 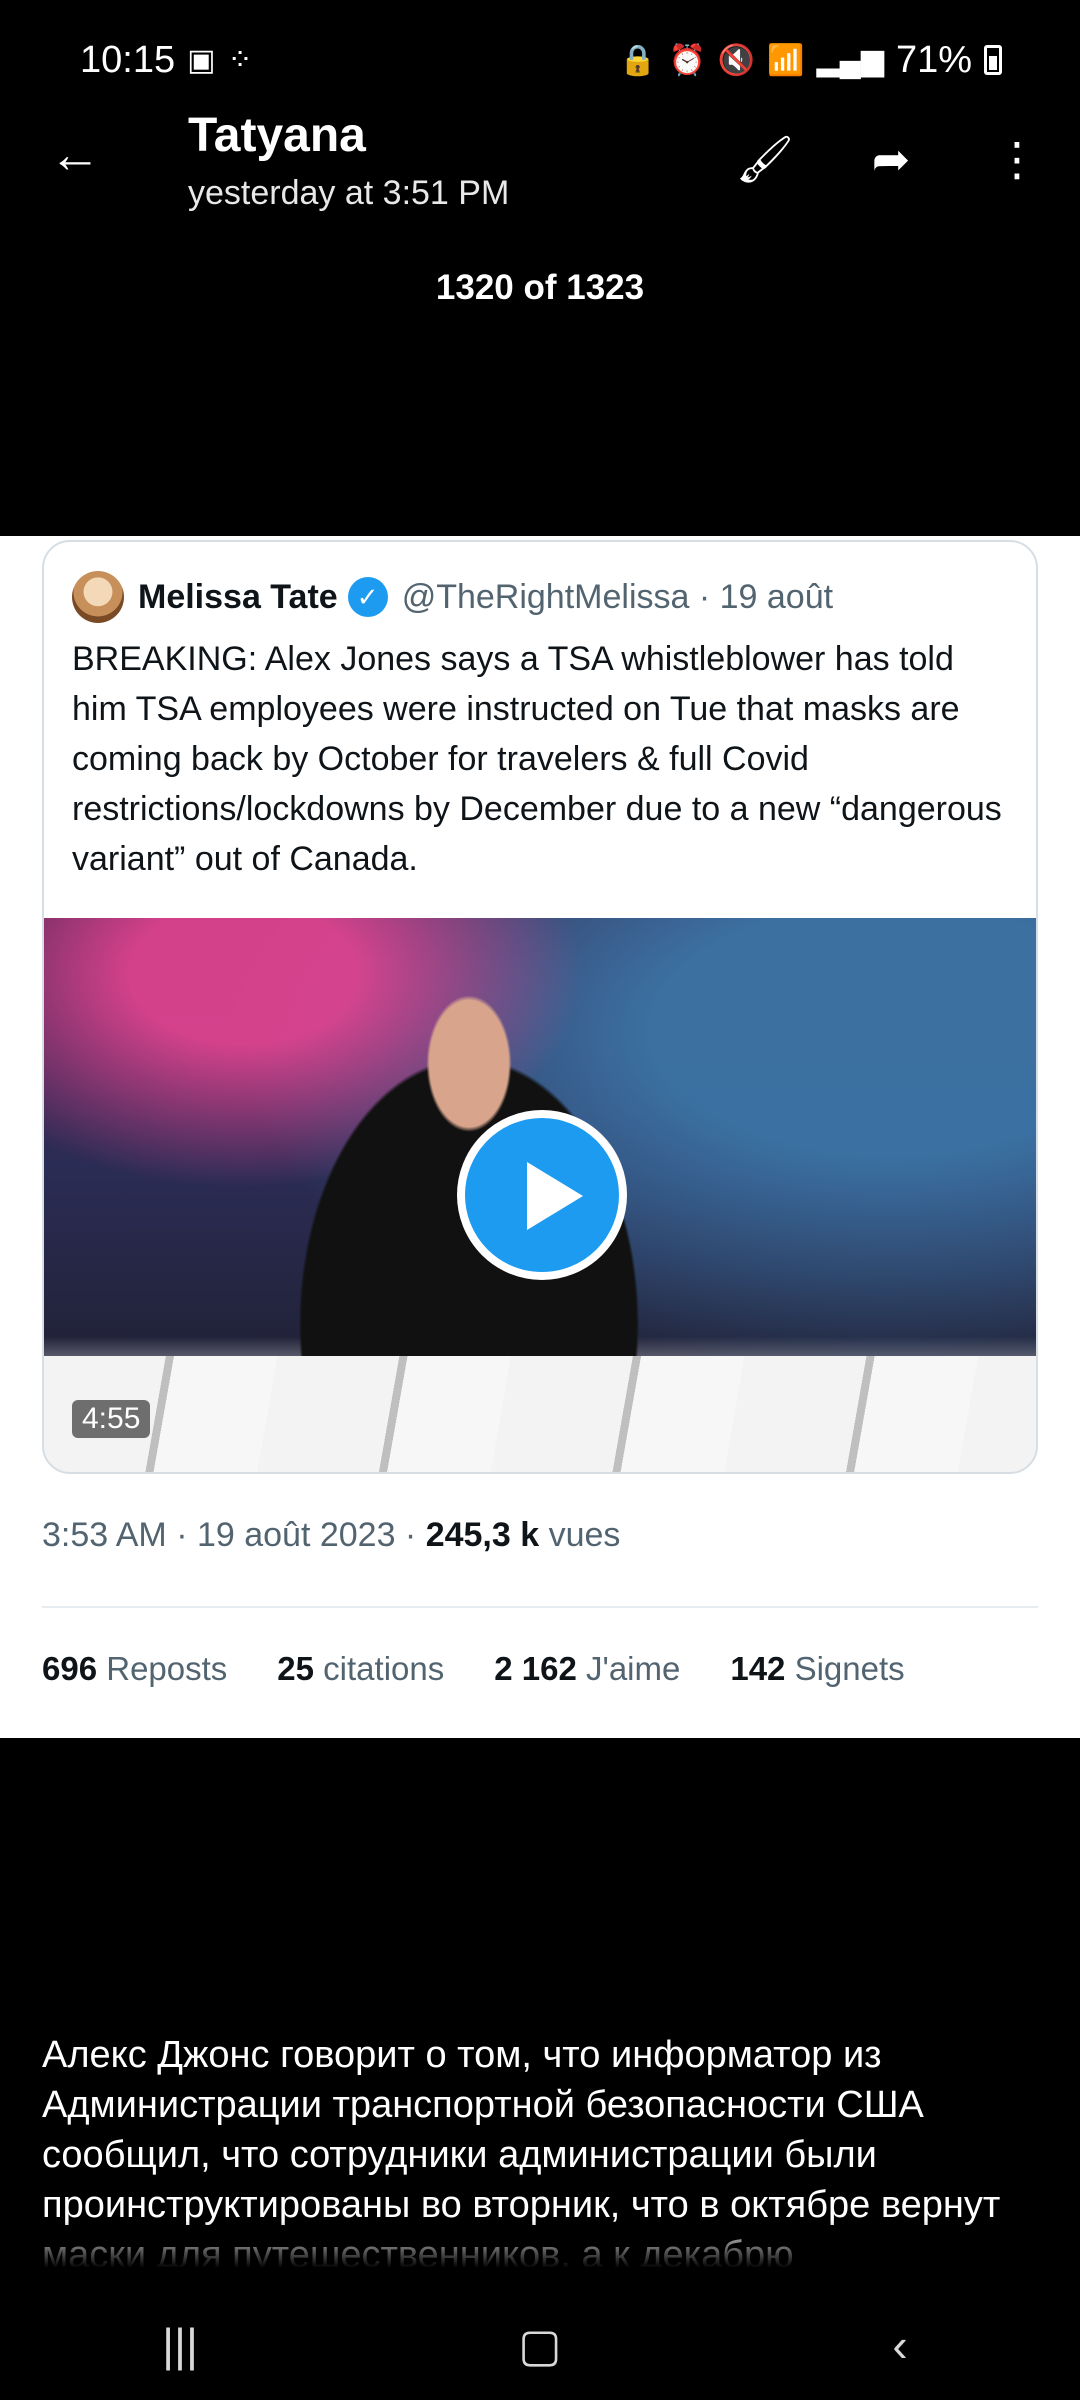 I want to click on edit-button: 🖌, so click(x=765, y=159).